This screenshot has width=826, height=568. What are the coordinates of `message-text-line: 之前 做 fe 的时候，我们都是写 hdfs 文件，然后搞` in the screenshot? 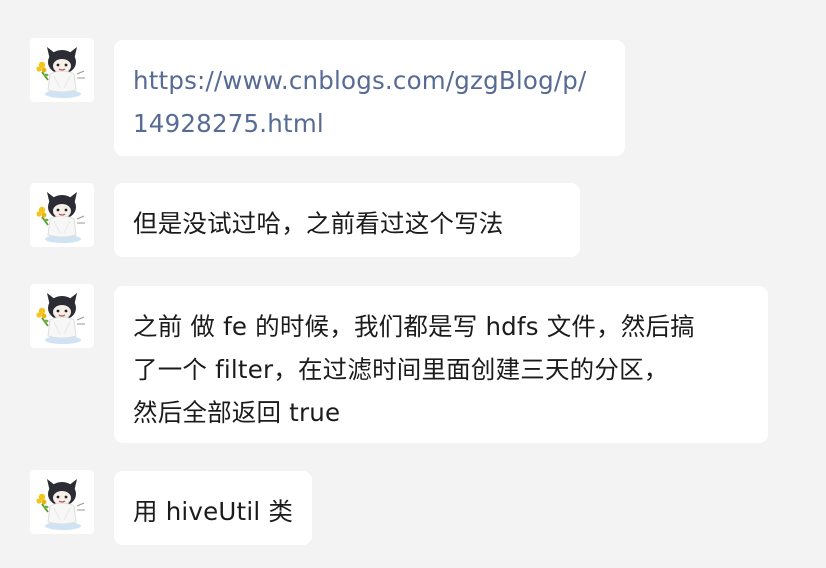 It's located at (414, 326).